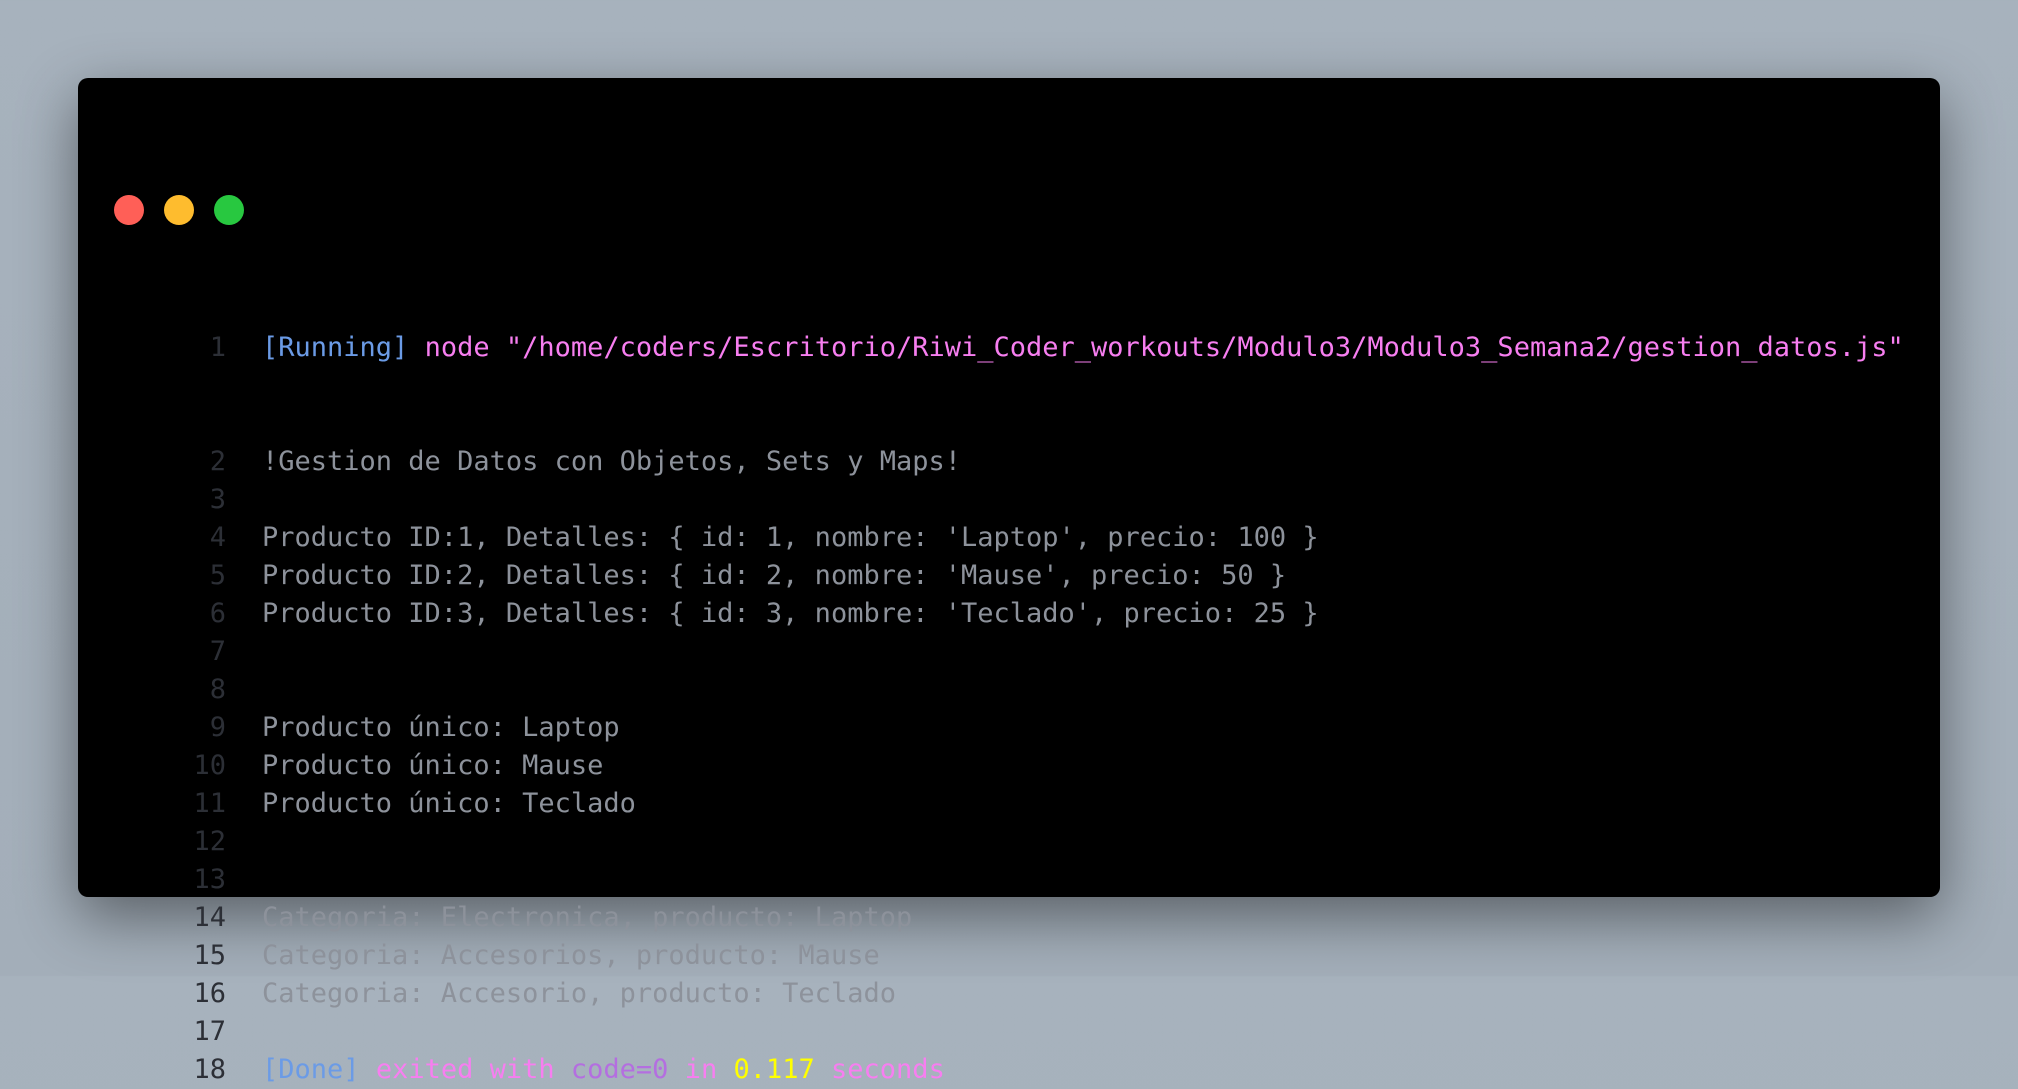  What do you see at coordinates (433, 765) in the screenshot?
I see `output-text: Producto único: Mause` at bounding box center [433, 765].